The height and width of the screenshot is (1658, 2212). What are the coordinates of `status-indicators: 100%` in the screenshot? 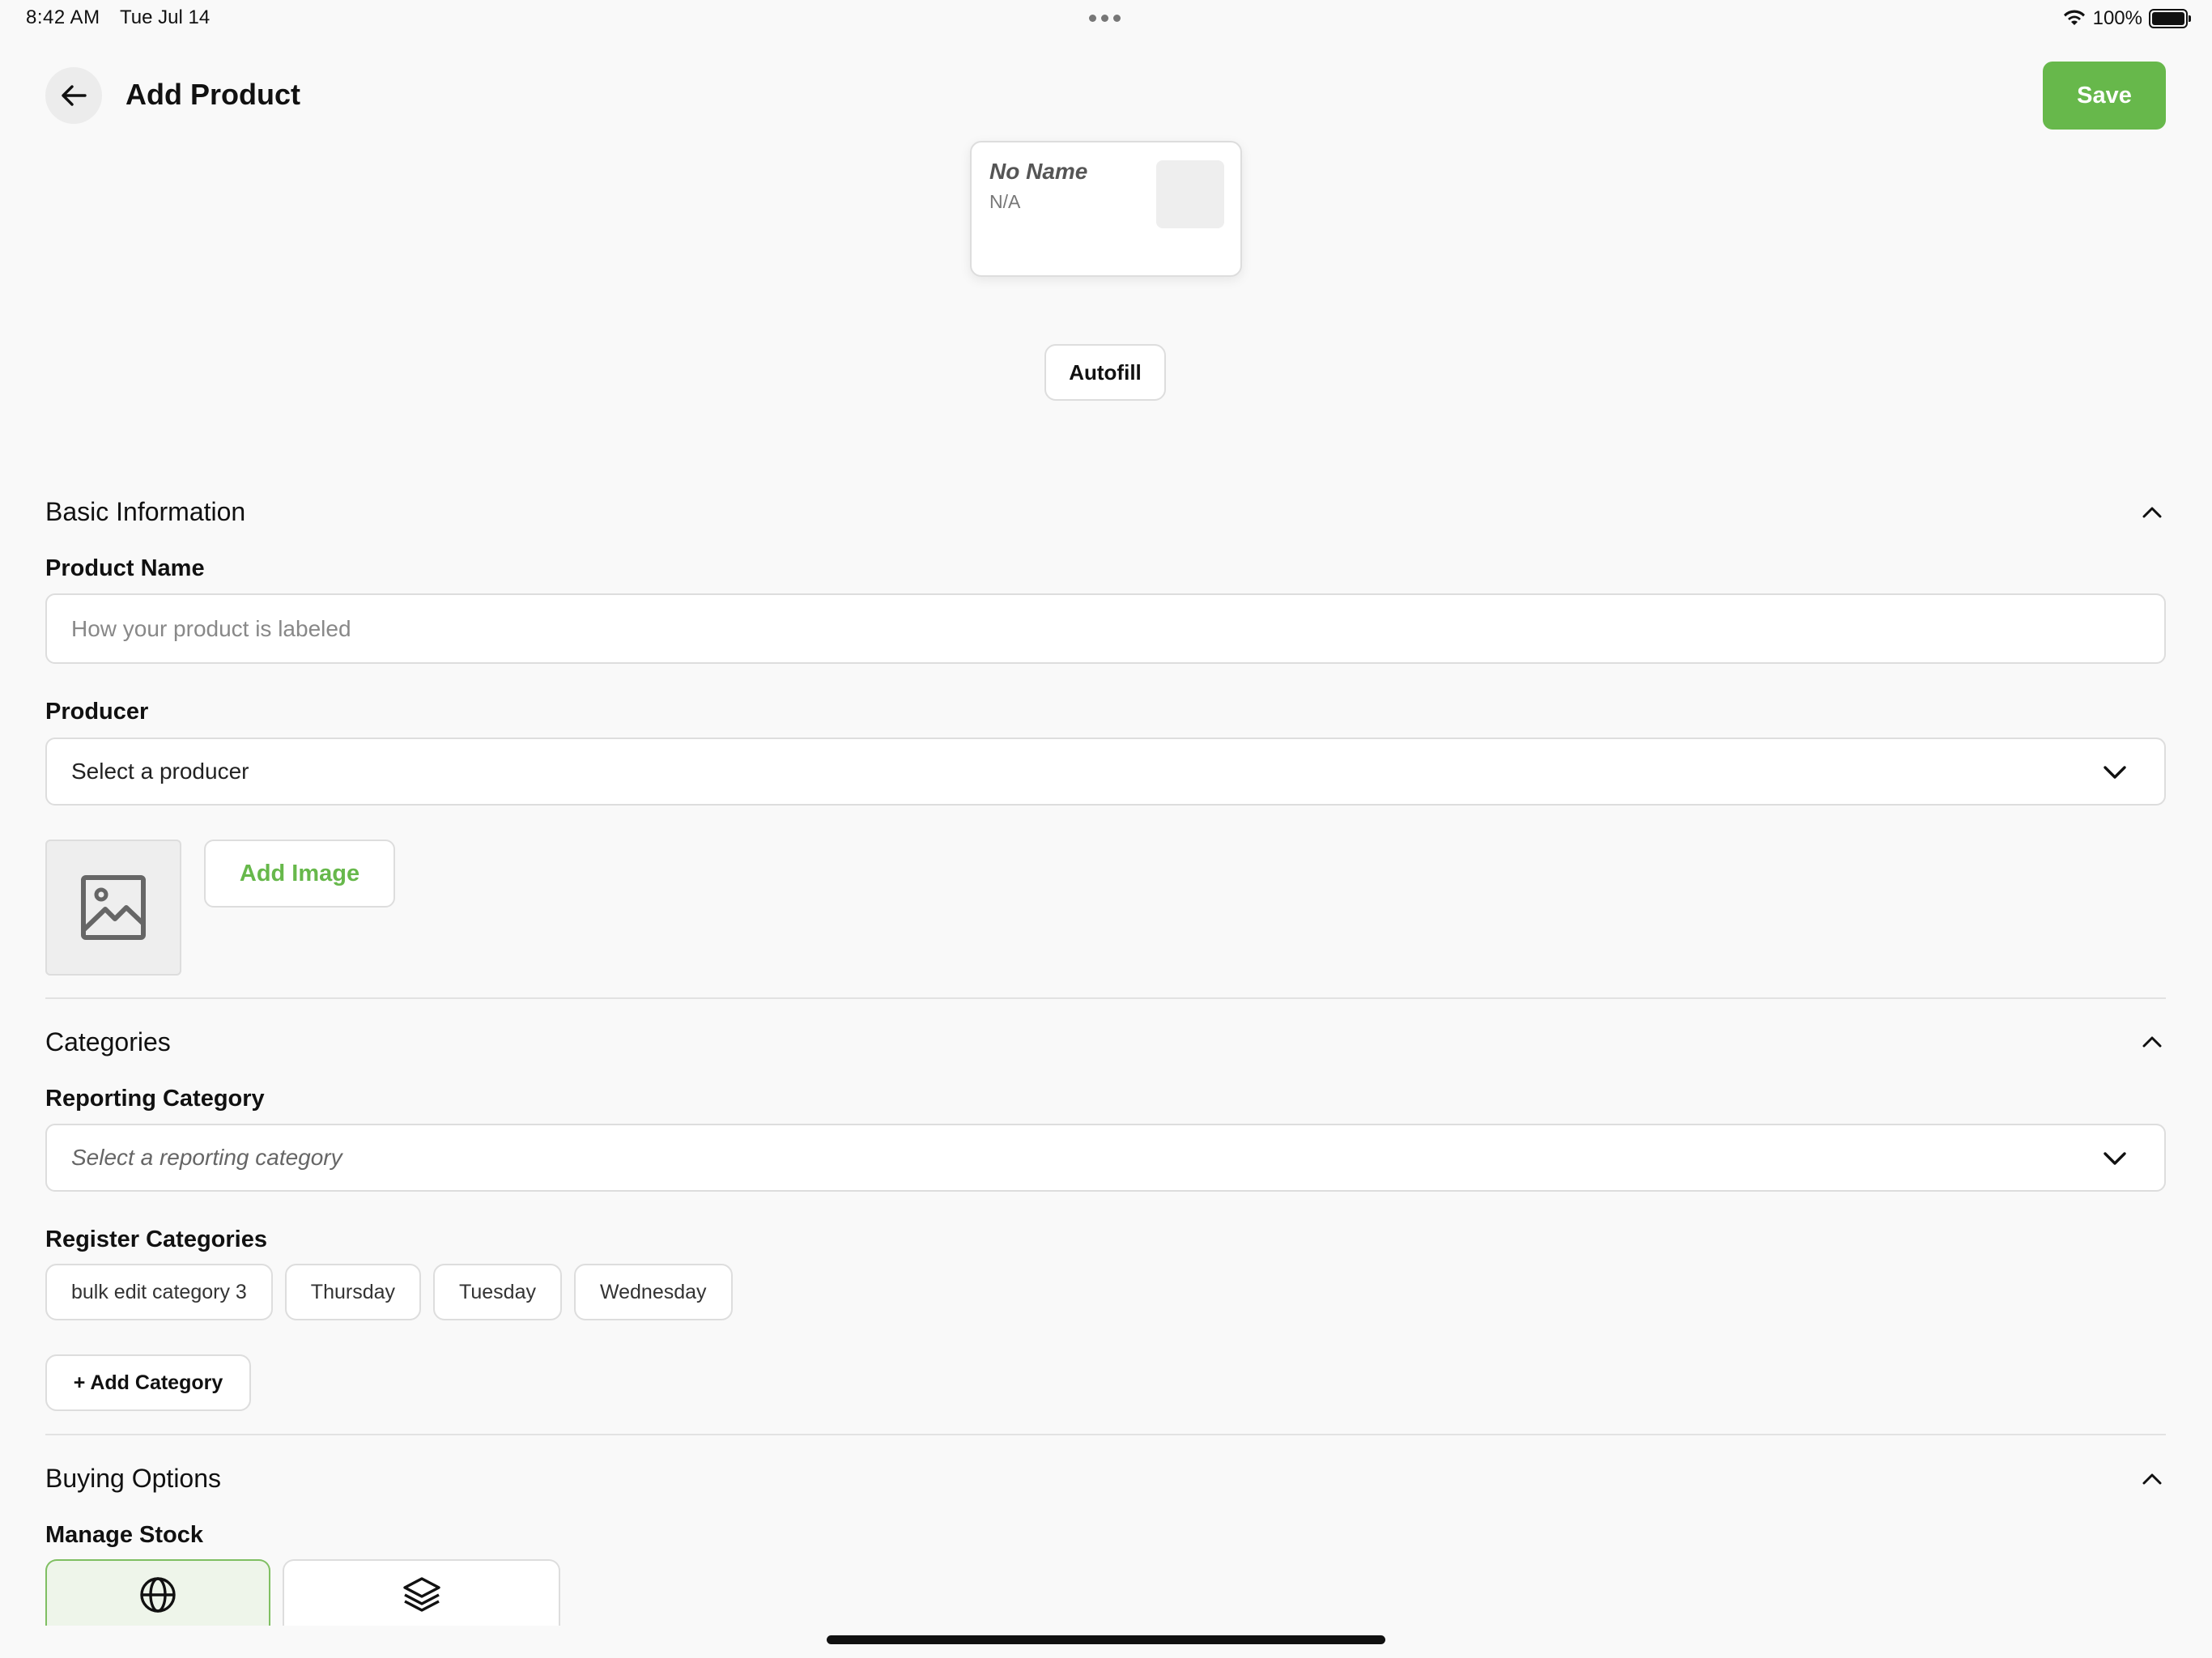 It's located at (2127, 18).